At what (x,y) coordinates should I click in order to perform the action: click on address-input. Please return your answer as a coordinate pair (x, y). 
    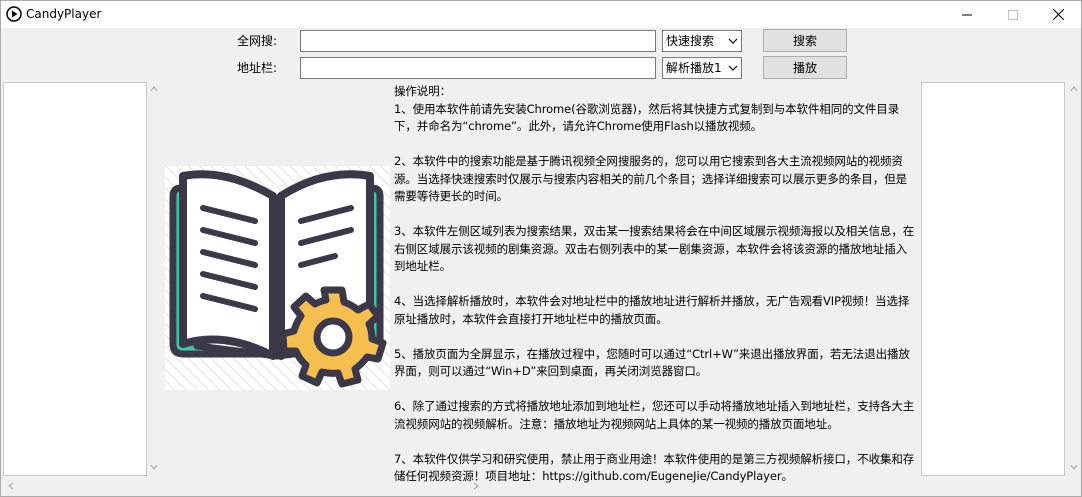
    Looking at the image, I should click on (478, 68).